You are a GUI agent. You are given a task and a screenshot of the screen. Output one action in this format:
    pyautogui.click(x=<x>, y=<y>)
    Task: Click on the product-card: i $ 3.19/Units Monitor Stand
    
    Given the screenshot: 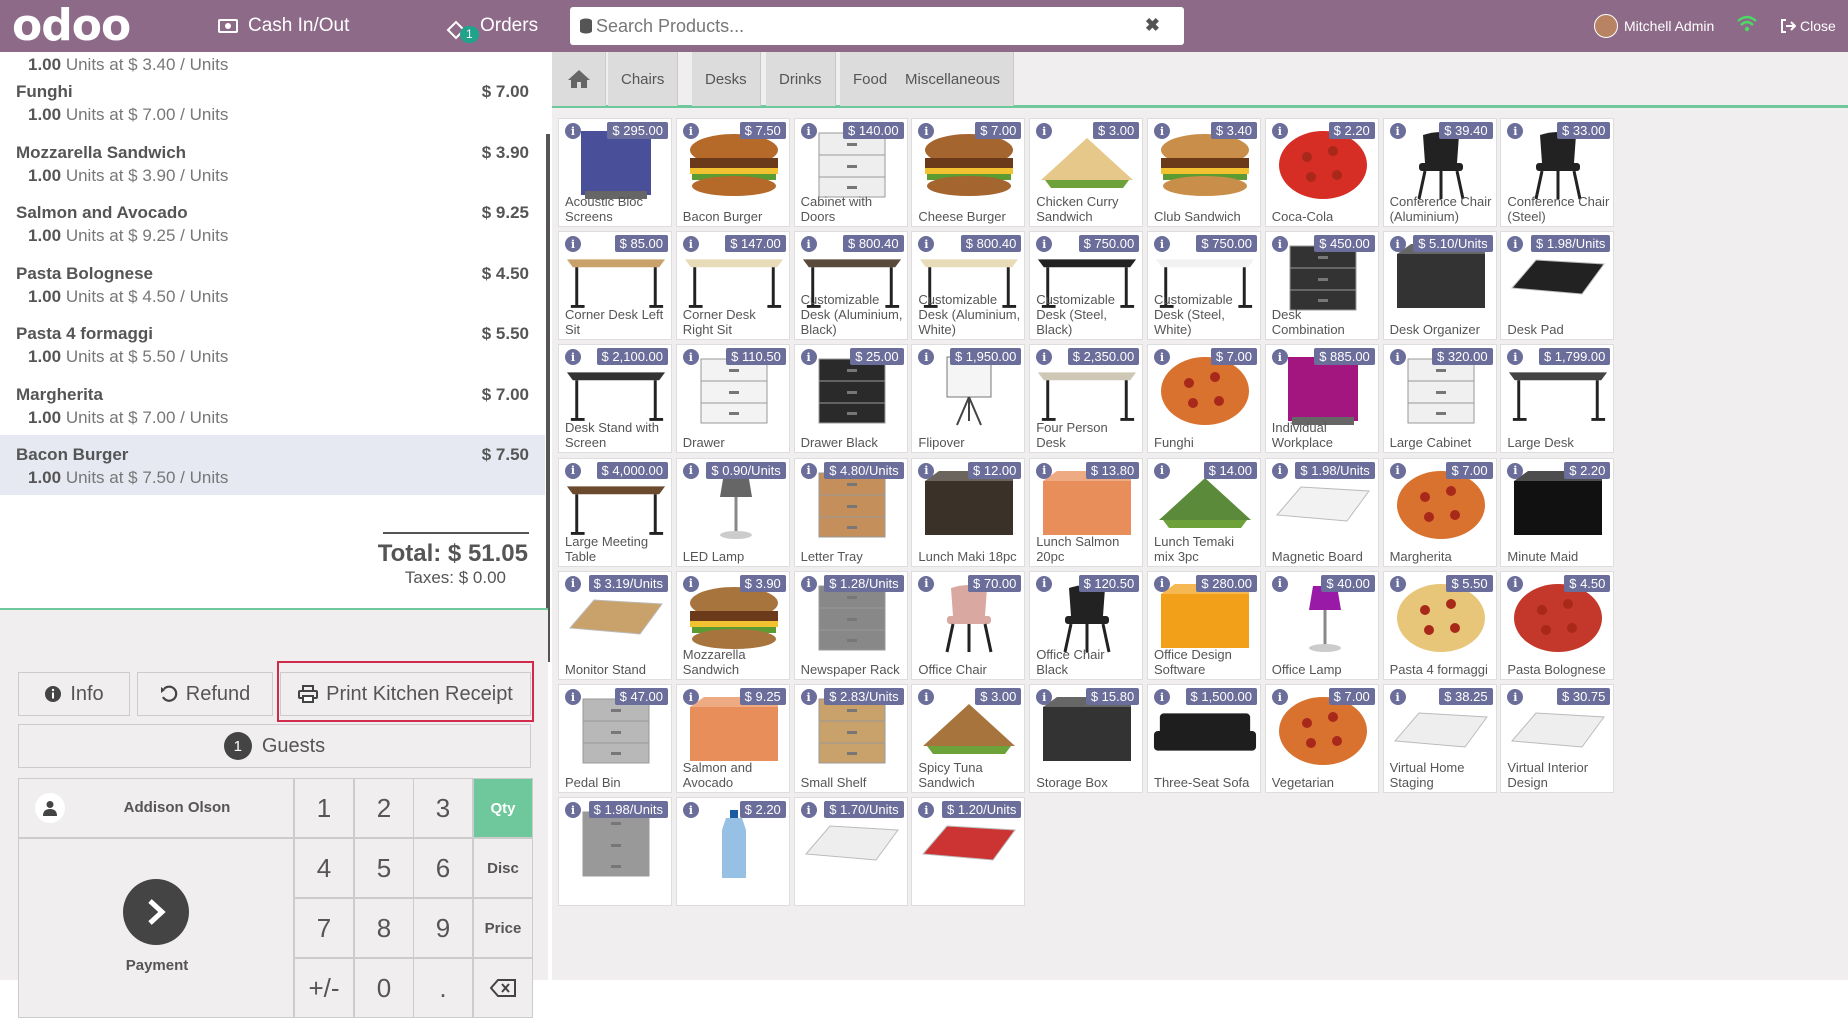 What is the action you would take?
    pyautogui.click(x=615, y=625)
    